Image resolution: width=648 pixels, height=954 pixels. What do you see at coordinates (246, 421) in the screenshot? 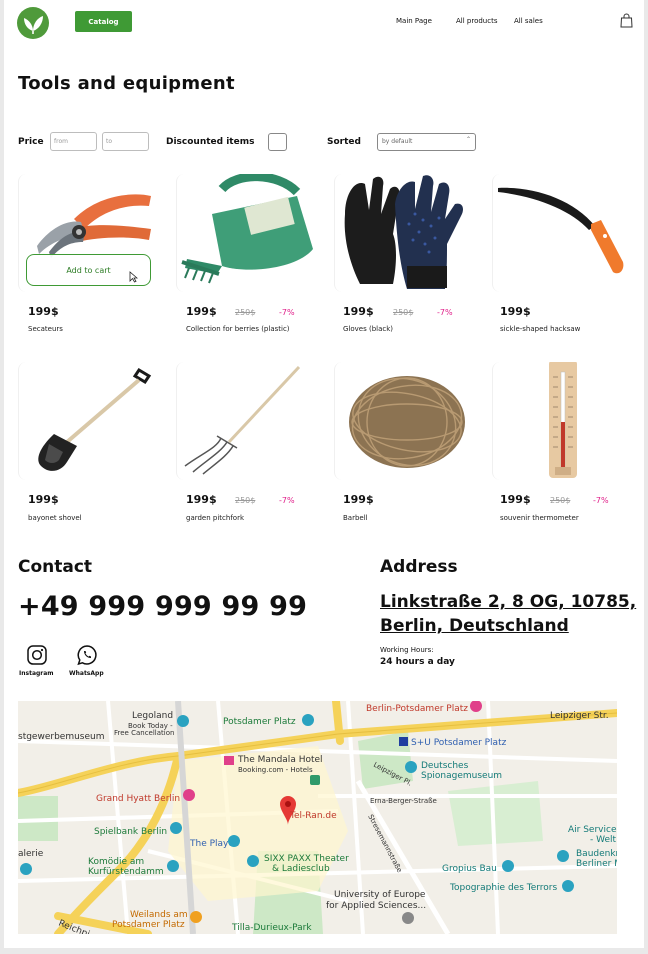
I see `product-image-pitchfork` at bounding box center [246, 421].